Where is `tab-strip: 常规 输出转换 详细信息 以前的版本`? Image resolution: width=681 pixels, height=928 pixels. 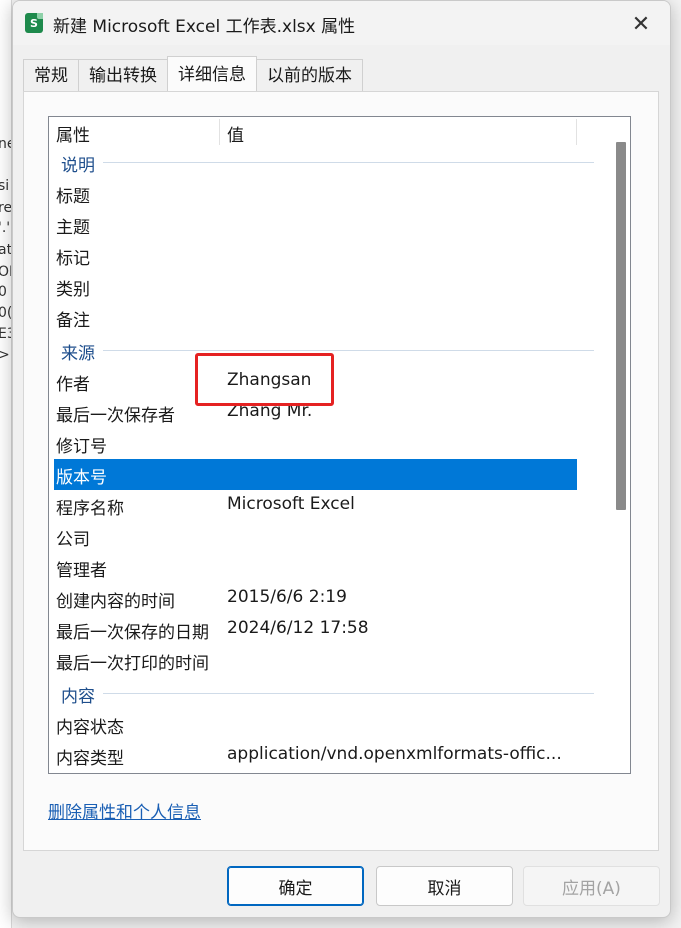
tab-strip: 常规 输出转换 详细信息 以前的版本 is located at coordinates (193, 74).